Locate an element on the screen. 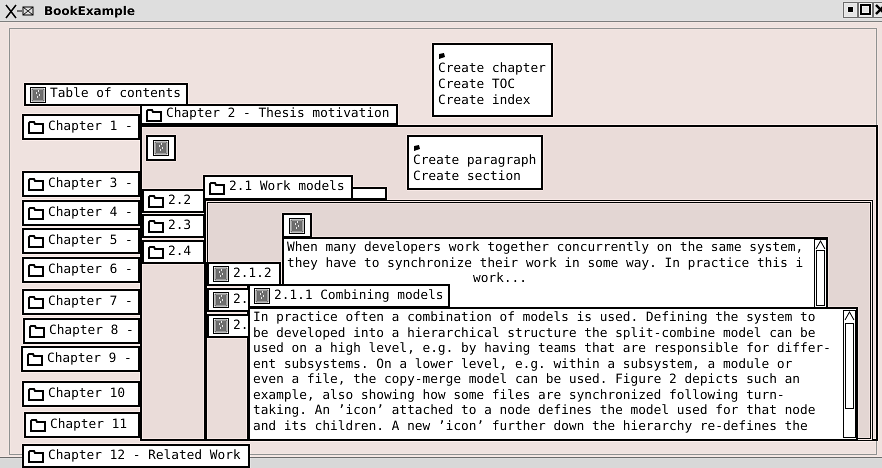 The width and height of the screenshot is (882, 468). maximize-button is located at coordinates (865, 10).